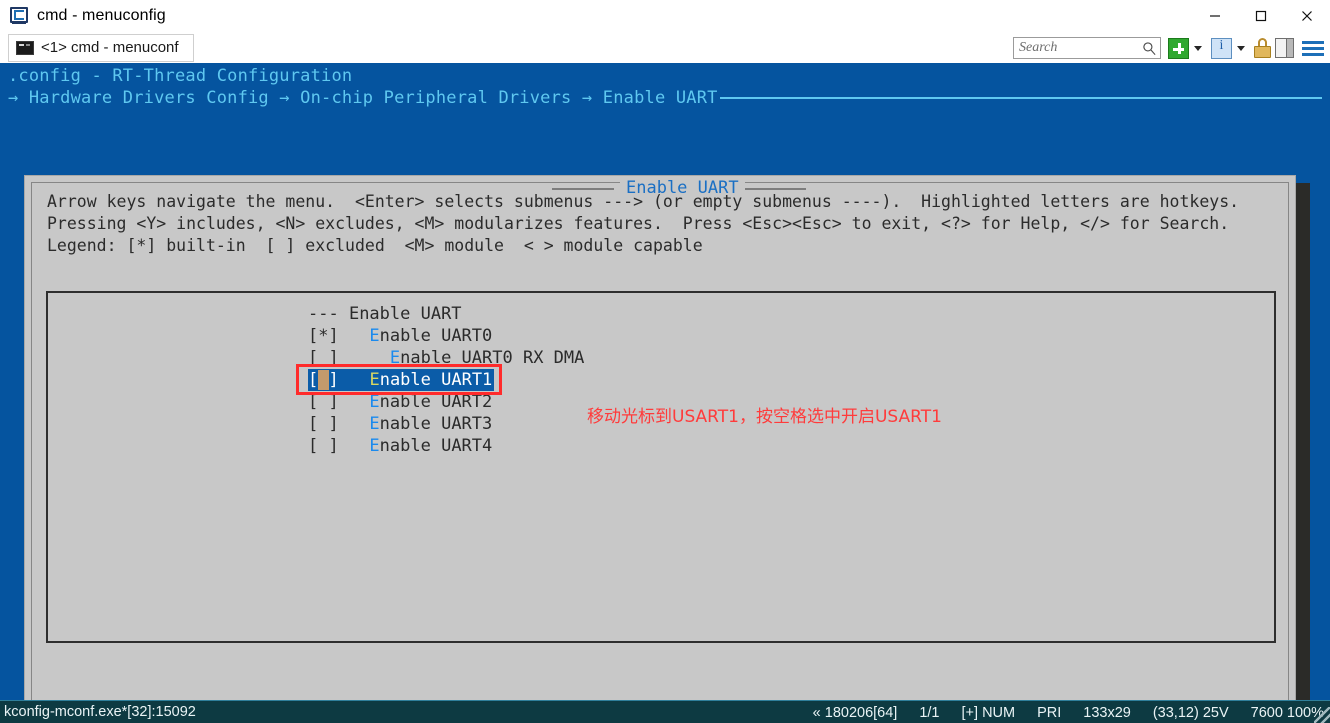 Image resolution: width=1330 pixels, height=723 pixels. What do you see at coordinates (1307, 16) in the screenshot?
I see `close-button` at bounding box center [1307, 16].